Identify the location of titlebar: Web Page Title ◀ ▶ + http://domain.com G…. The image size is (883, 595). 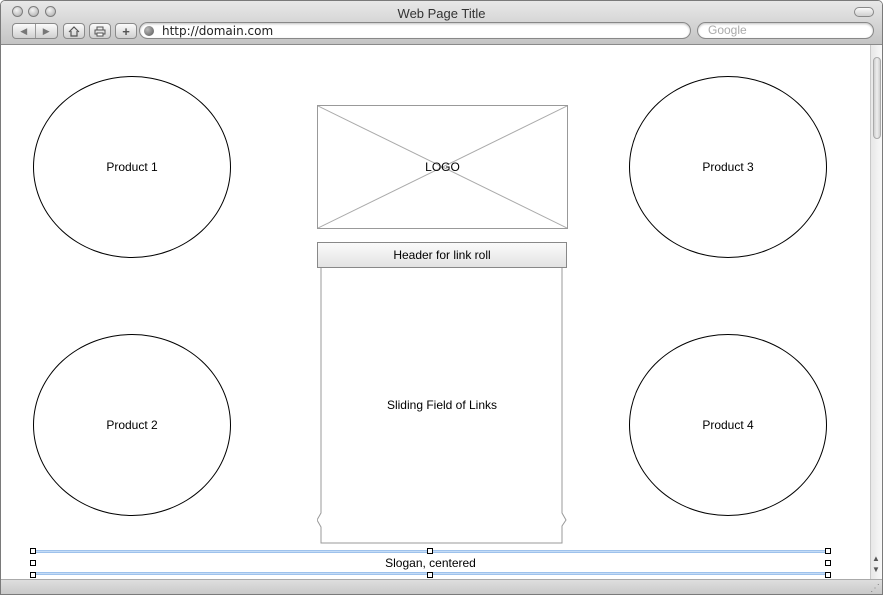
(441, 23).